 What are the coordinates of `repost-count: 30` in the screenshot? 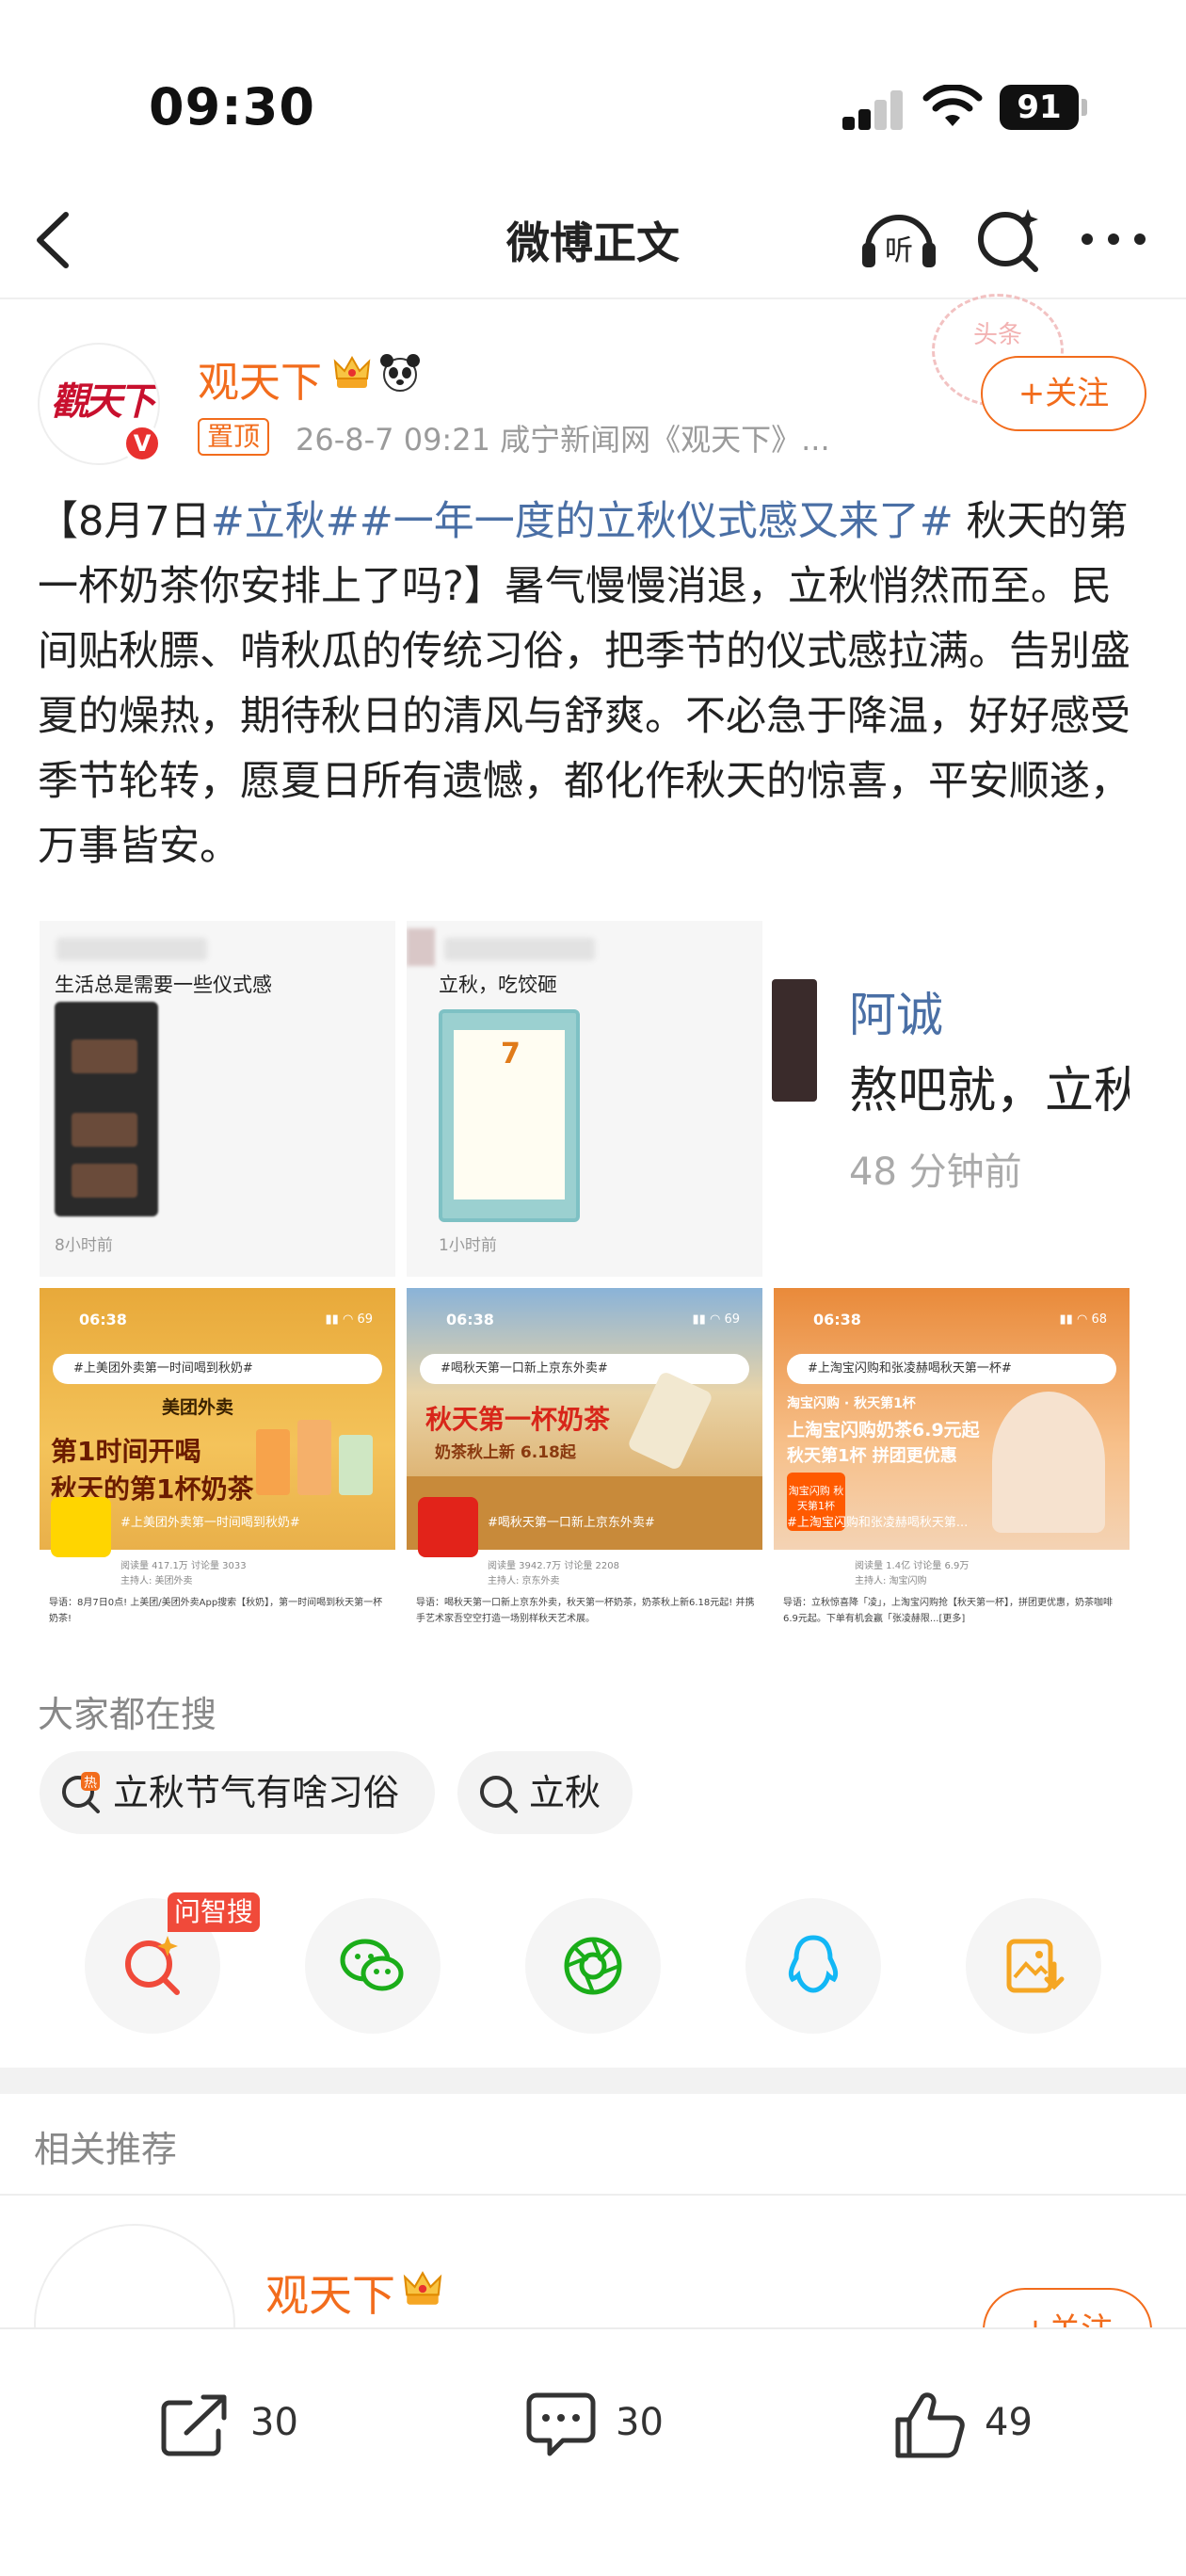 It's located at (274, 2422).